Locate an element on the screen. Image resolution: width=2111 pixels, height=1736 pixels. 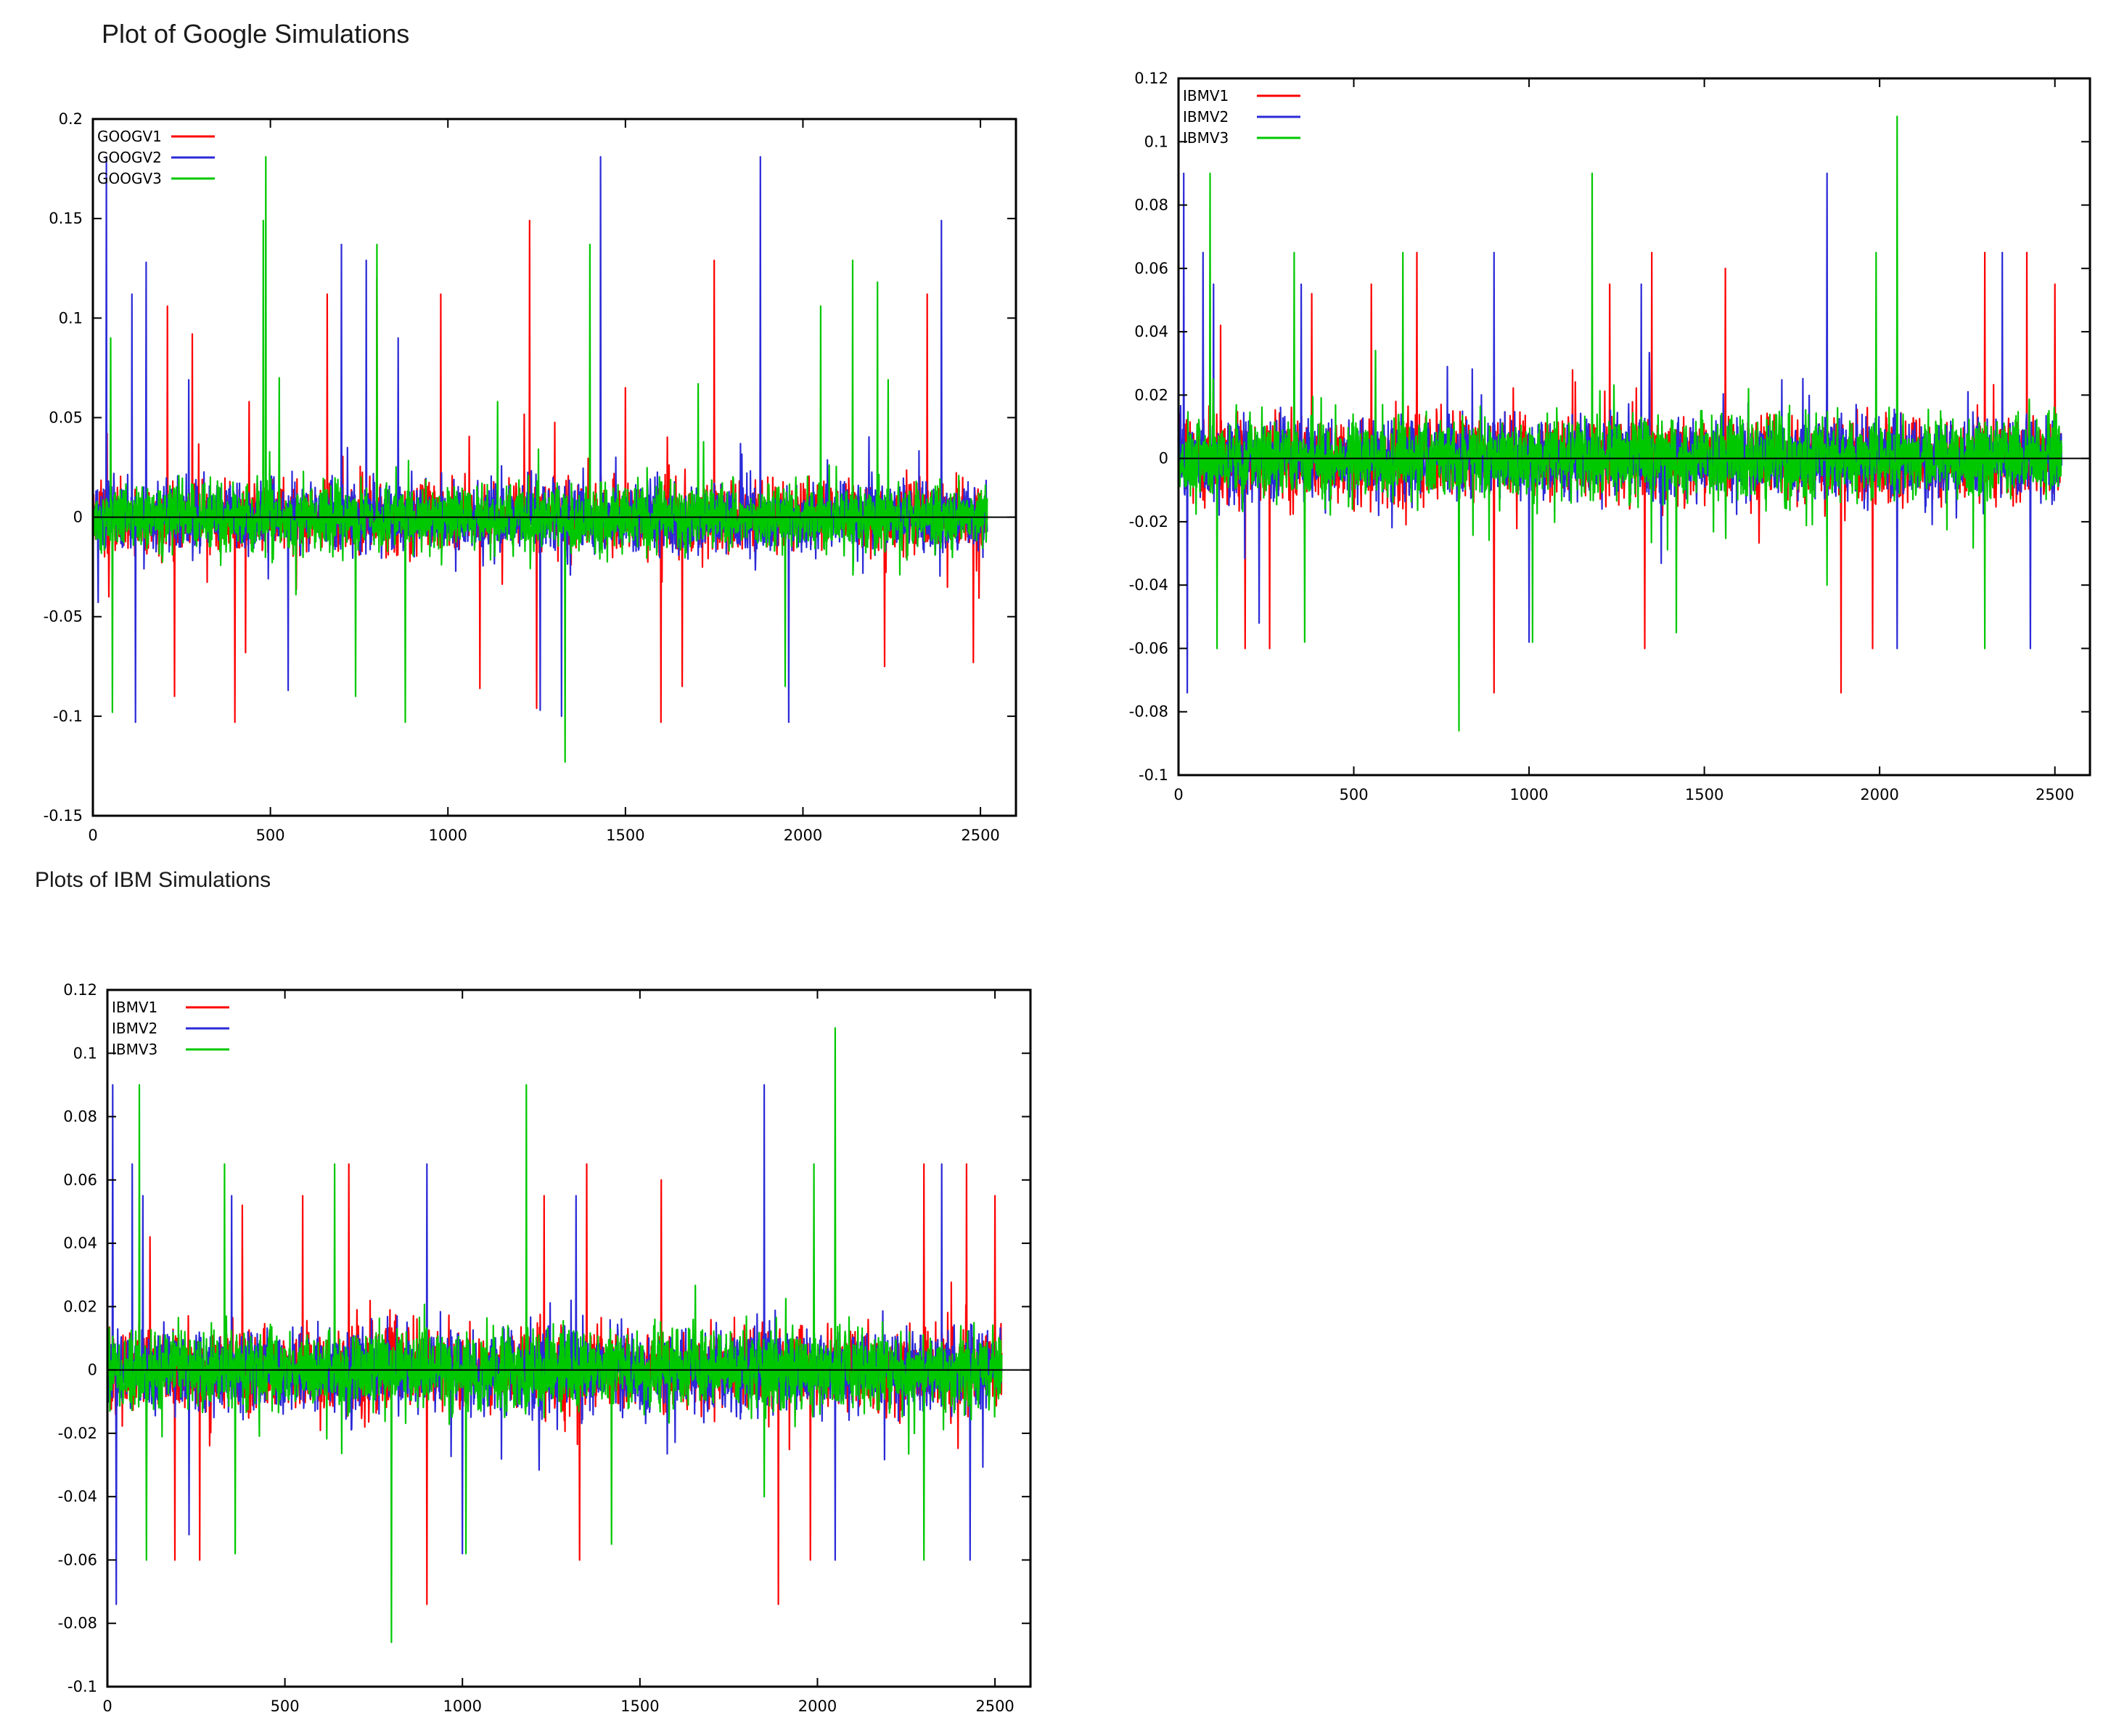
legend-label-googv3: GOOGV3 is located at coordinates (129, 178).